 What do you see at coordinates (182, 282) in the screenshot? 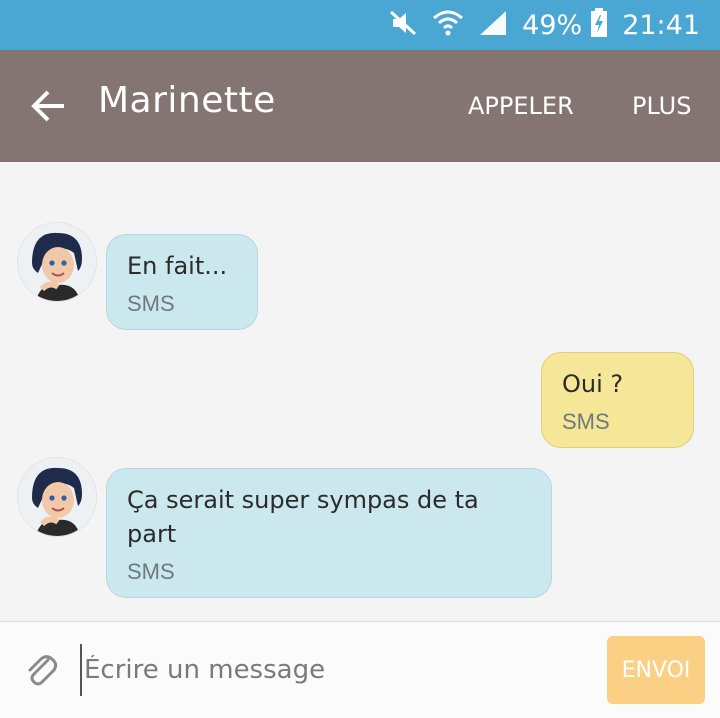
I see `message-bubble-incoming: En fait... SMS` at bounding box center [182, 282].